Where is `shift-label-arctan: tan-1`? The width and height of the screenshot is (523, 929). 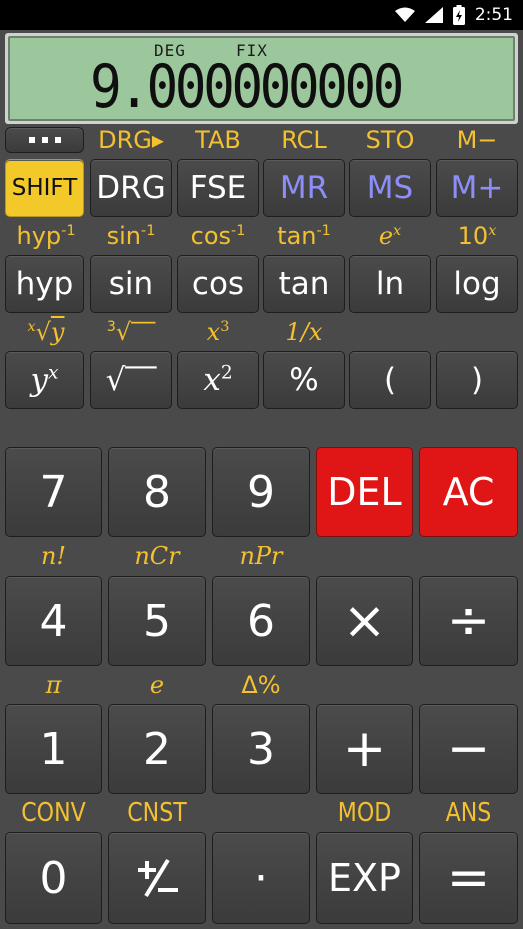
shift-label-arctan: tan-1 is located at coordinates (304, 236).